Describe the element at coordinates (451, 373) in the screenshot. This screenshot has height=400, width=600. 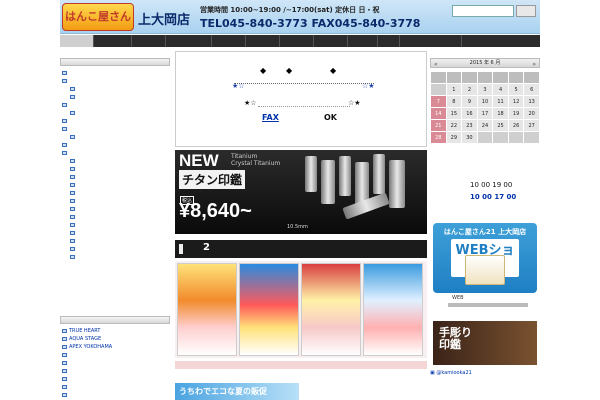
I see `instagram-link: ▣ @kamiooka21` at that location.